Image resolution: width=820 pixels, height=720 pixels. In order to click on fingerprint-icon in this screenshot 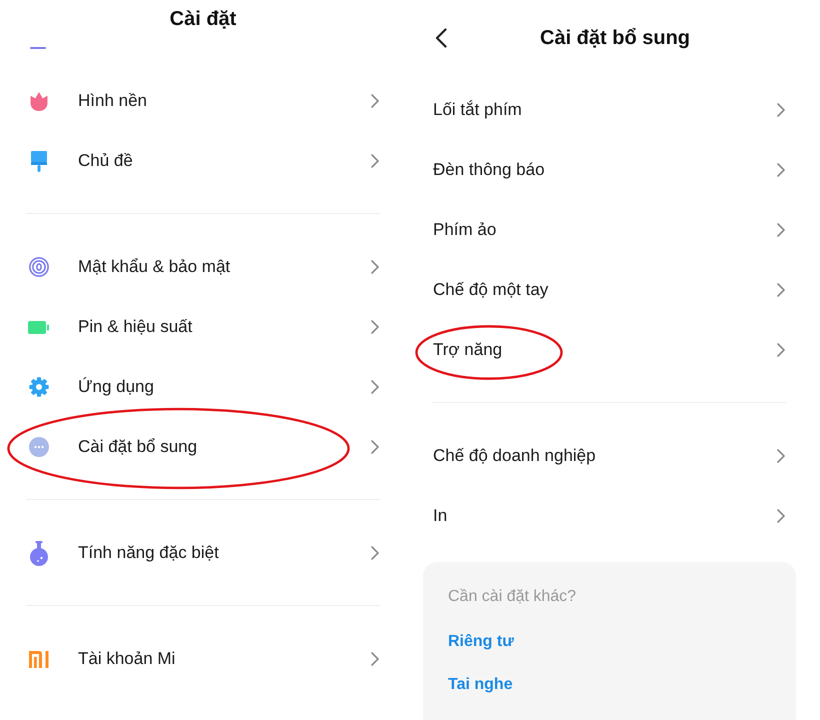, I will do `click(38, 267)`.